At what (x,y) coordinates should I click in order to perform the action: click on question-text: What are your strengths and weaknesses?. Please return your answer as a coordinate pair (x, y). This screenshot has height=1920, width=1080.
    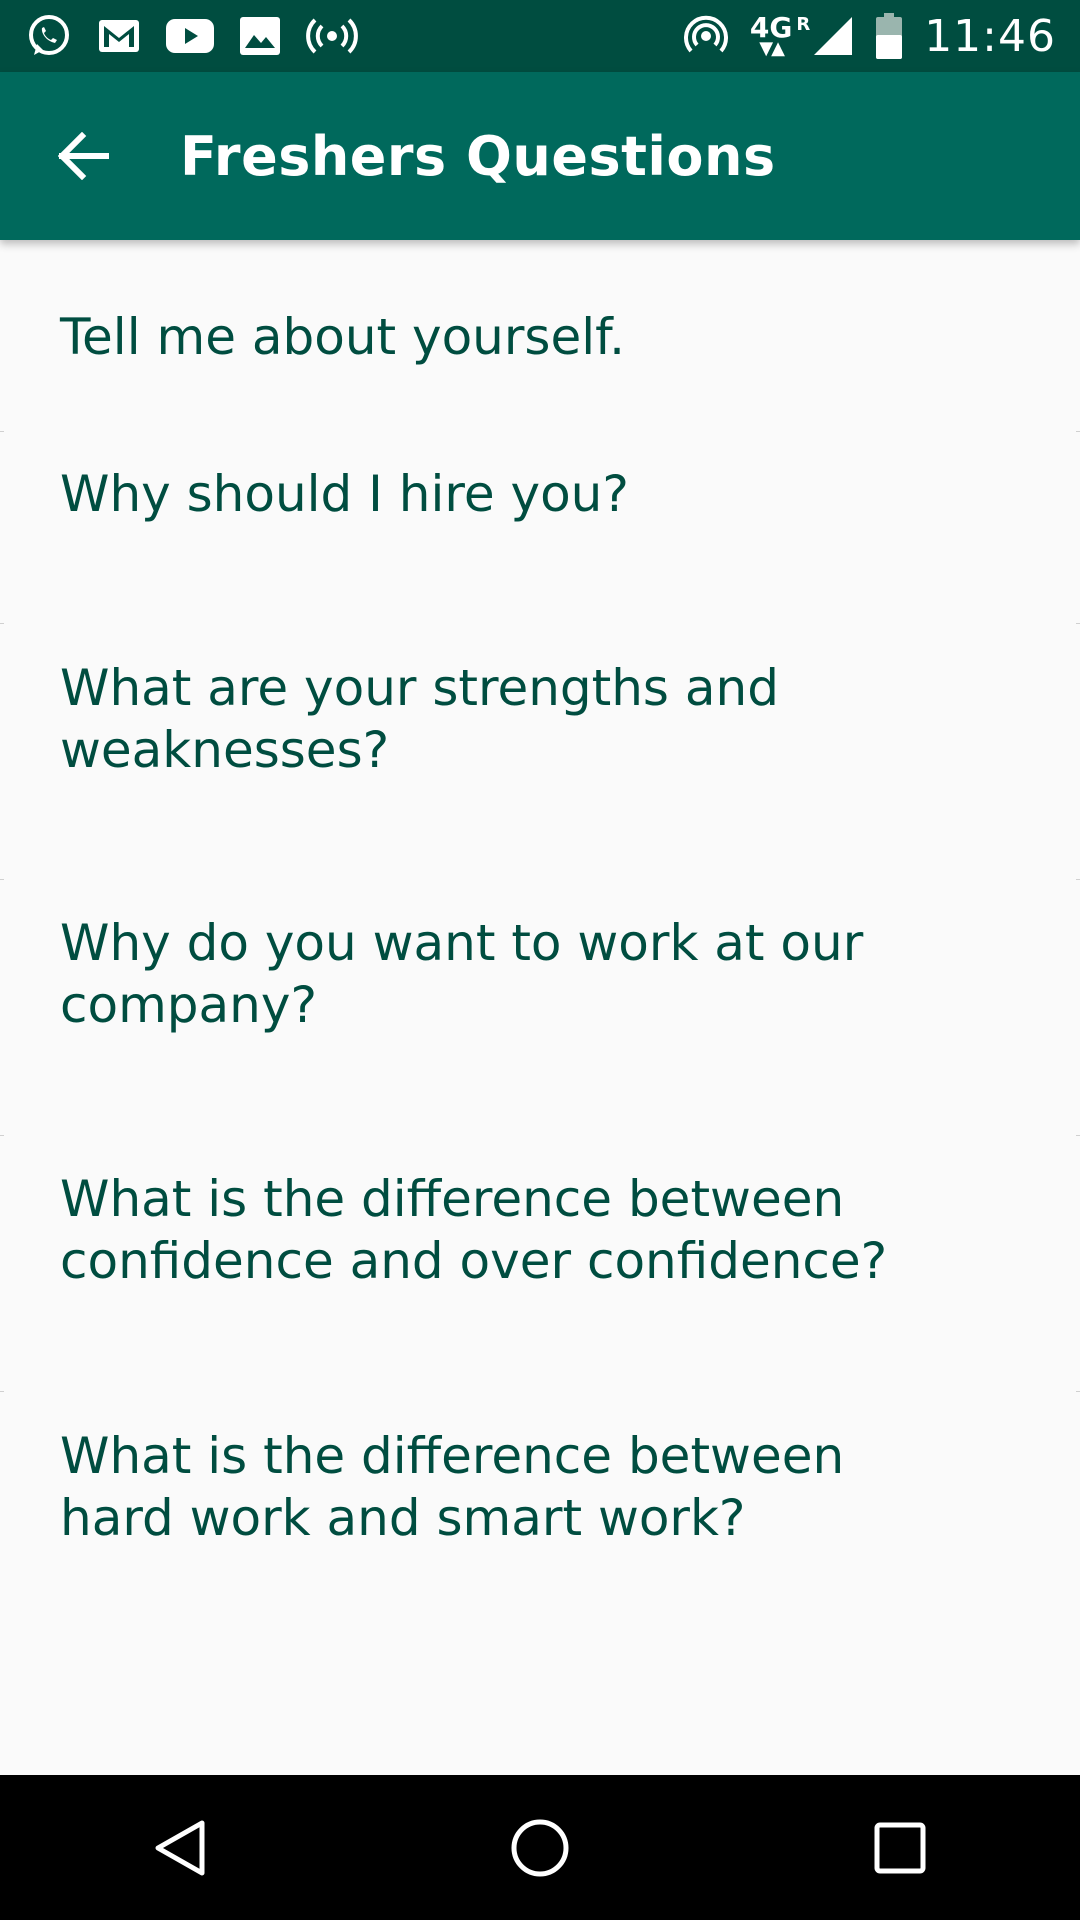
    Looking at the image, I should click on (419, 719).